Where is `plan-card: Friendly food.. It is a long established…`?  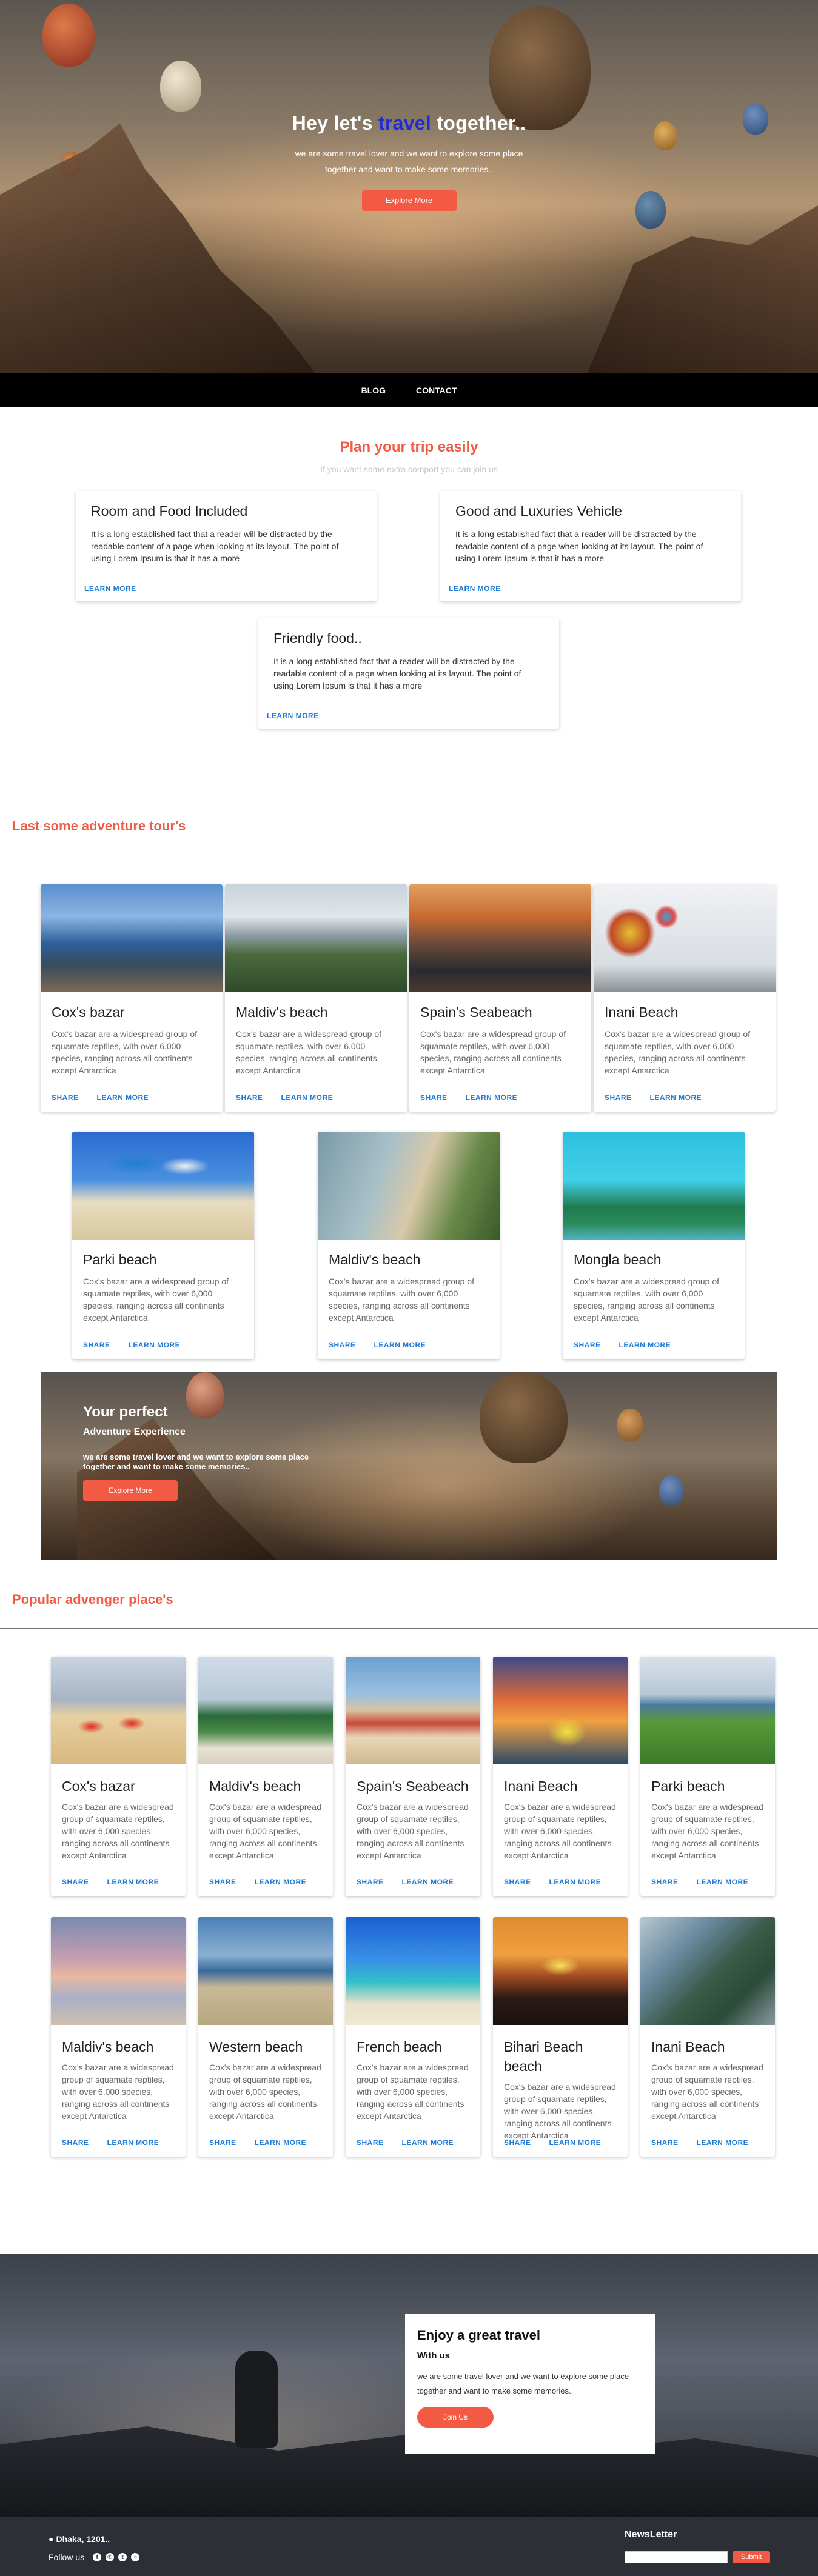
plan-card: Friendly food.. It is a long established… is located at coordinates (409, 673).